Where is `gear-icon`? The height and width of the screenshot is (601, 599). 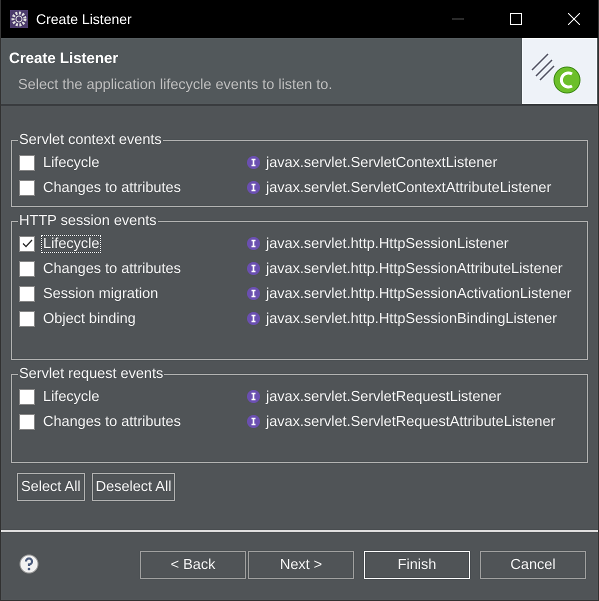 gear-icon is located at coordinates (19, 19).